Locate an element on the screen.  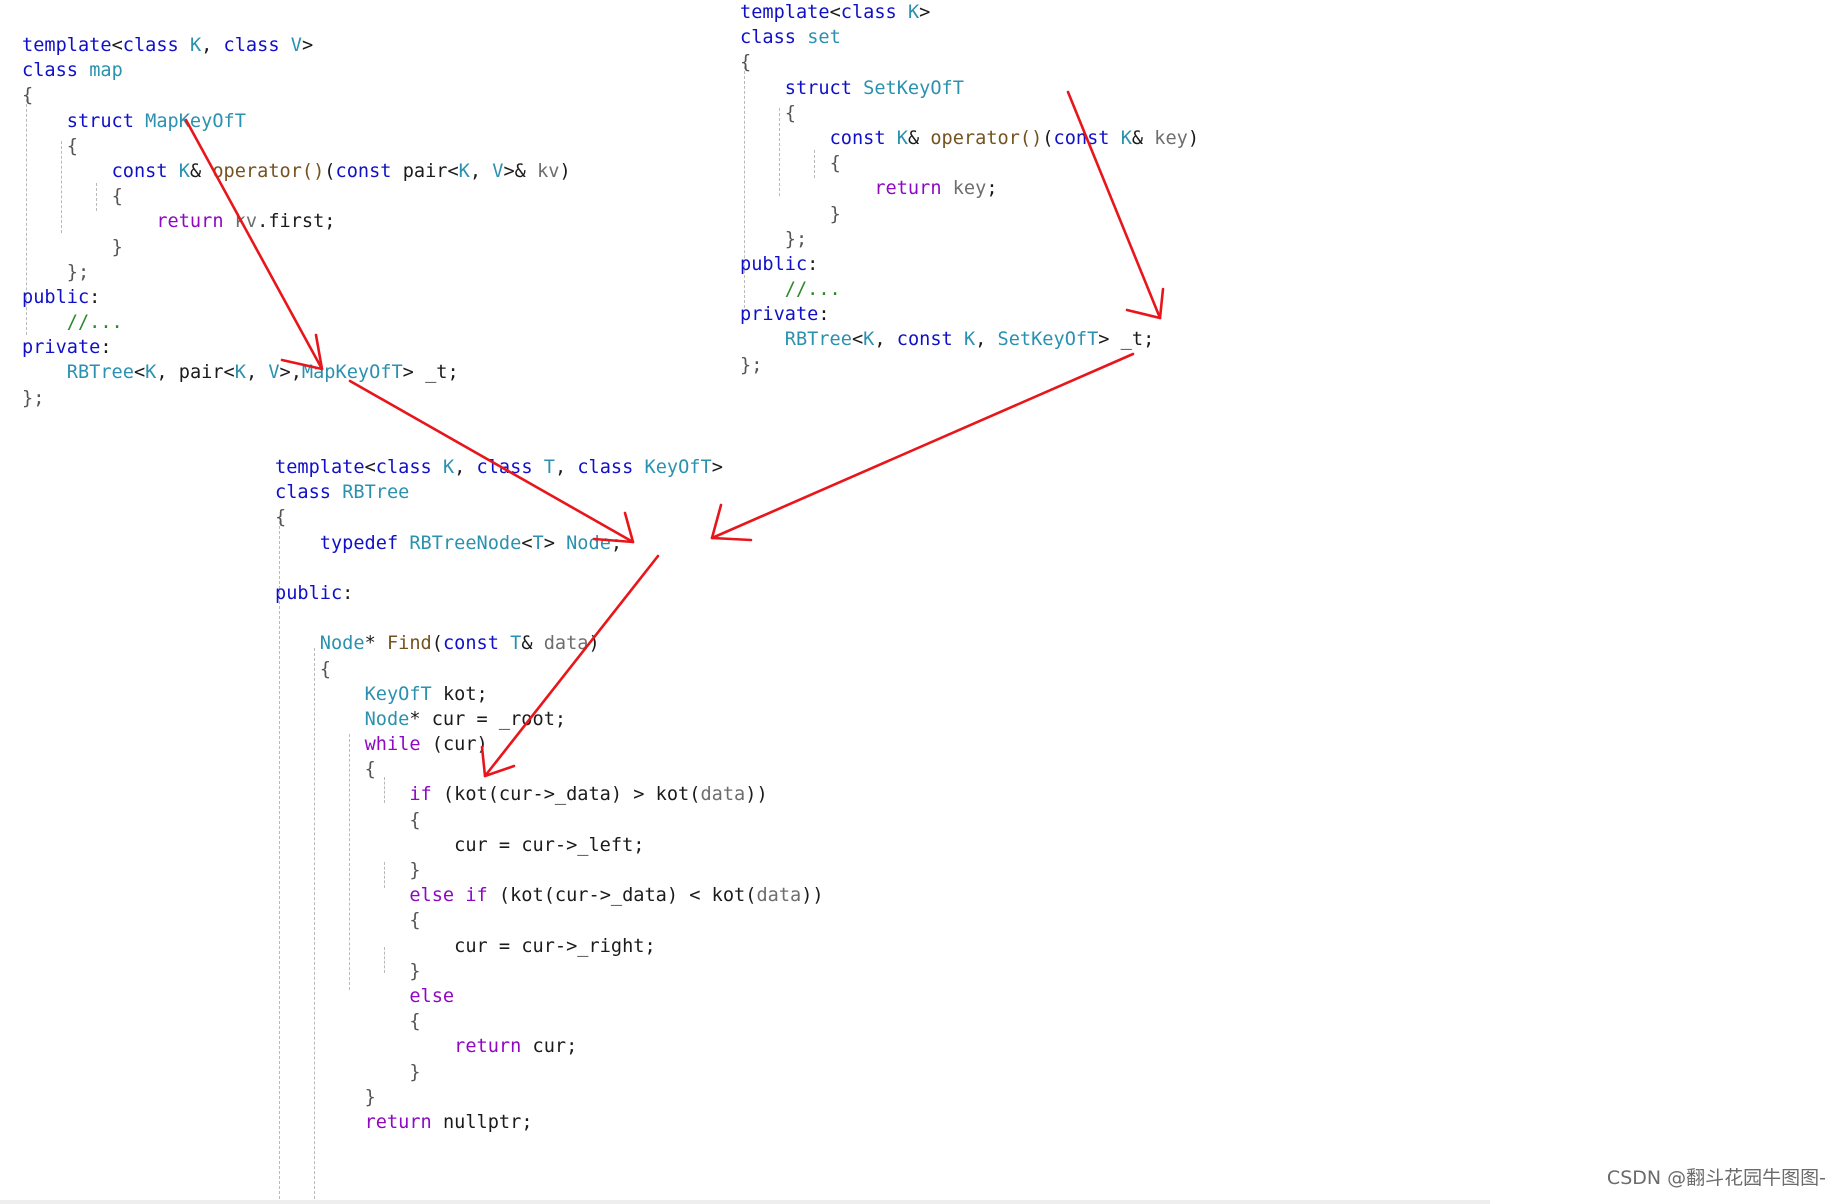
arrow-set-rbtree-arg-to-keyoft-param is located at coordinates (922, 447).